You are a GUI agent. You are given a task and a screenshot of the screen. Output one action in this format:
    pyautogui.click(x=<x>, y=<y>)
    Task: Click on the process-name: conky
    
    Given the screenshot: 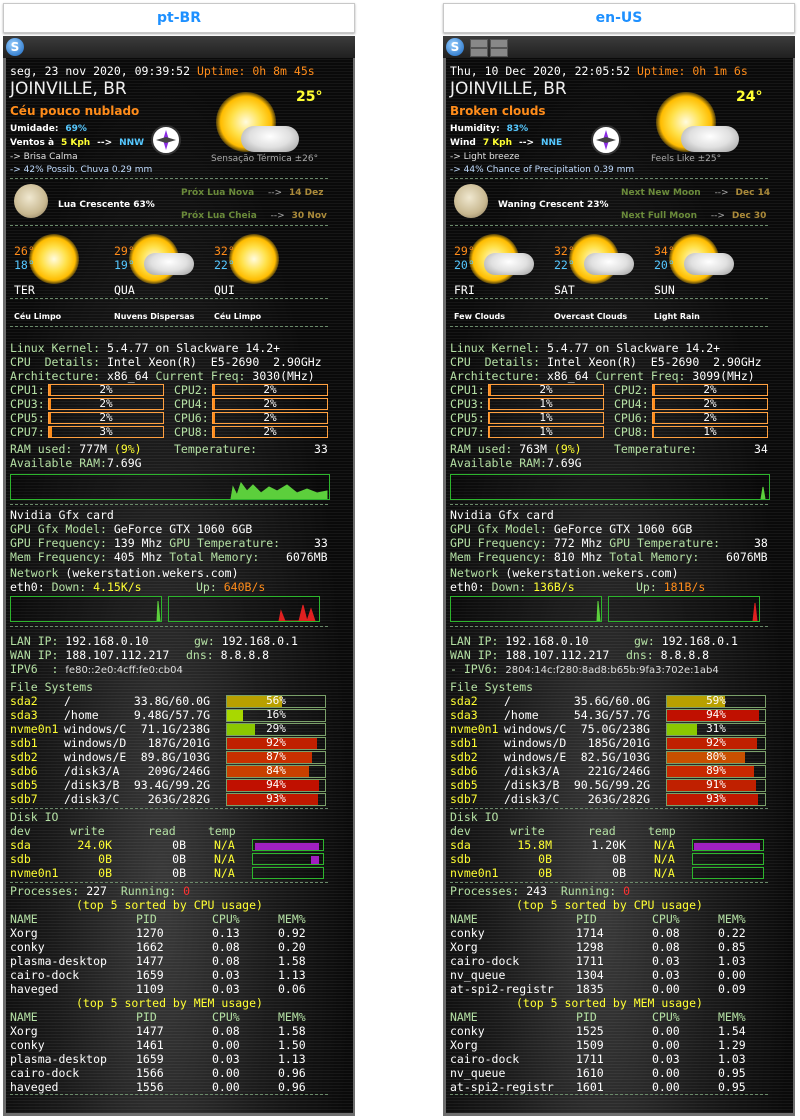 What is the action you would take?
    pyautogui.click(x=27, y=947)
    